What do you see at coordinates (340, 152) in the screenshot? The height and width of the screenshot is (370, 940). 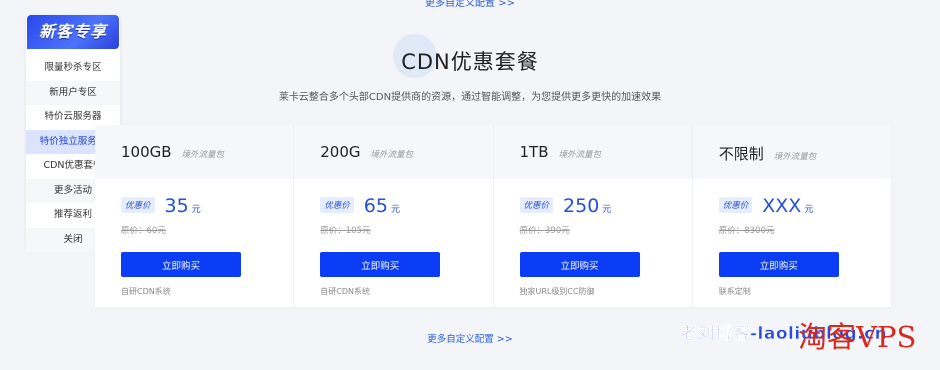 I see `plan-name: 200G` at bounding box center [340, 152].